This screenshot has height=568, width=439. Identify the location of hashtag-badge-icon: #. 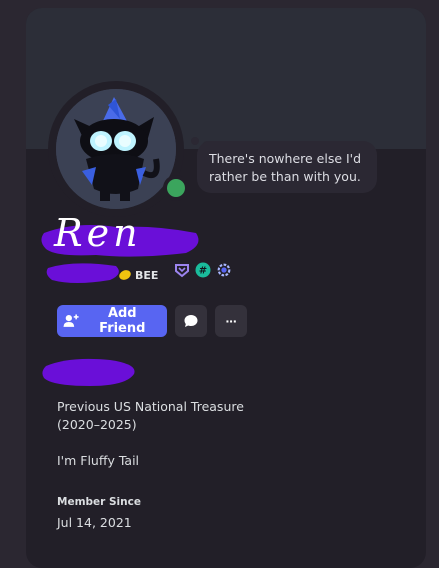
(203, 270).